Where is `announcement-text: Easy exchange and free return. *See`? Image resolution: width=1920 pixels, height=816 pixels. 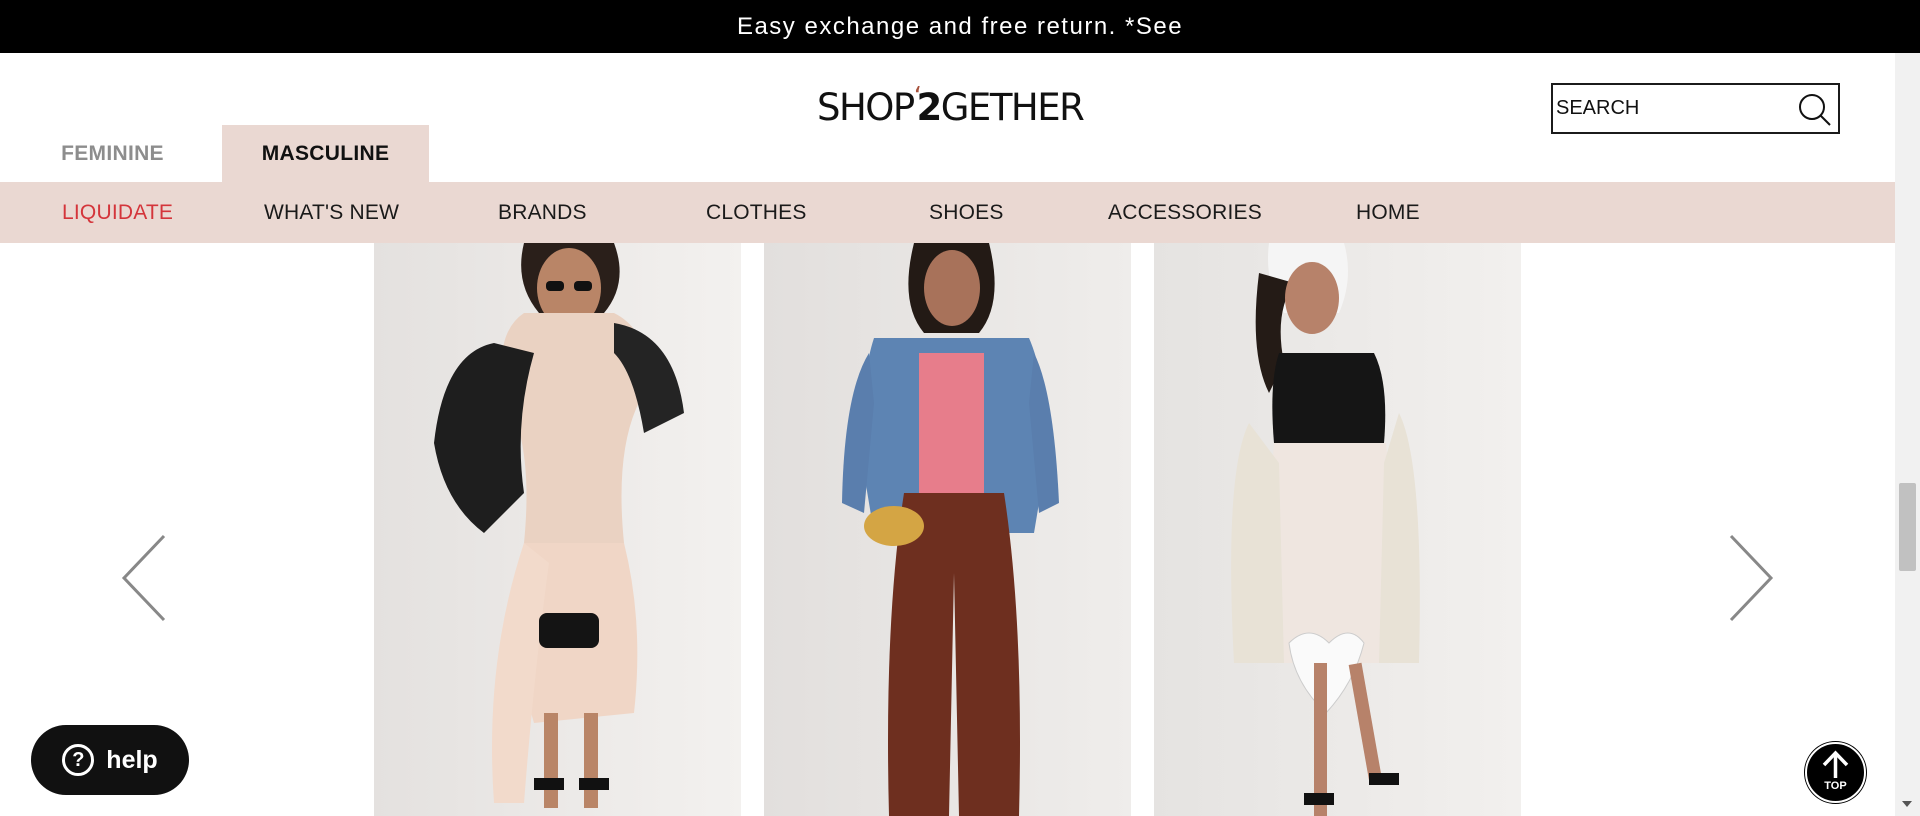
announcement-text: Easy exchange and free return. *See is located at coordinates (960, 27).